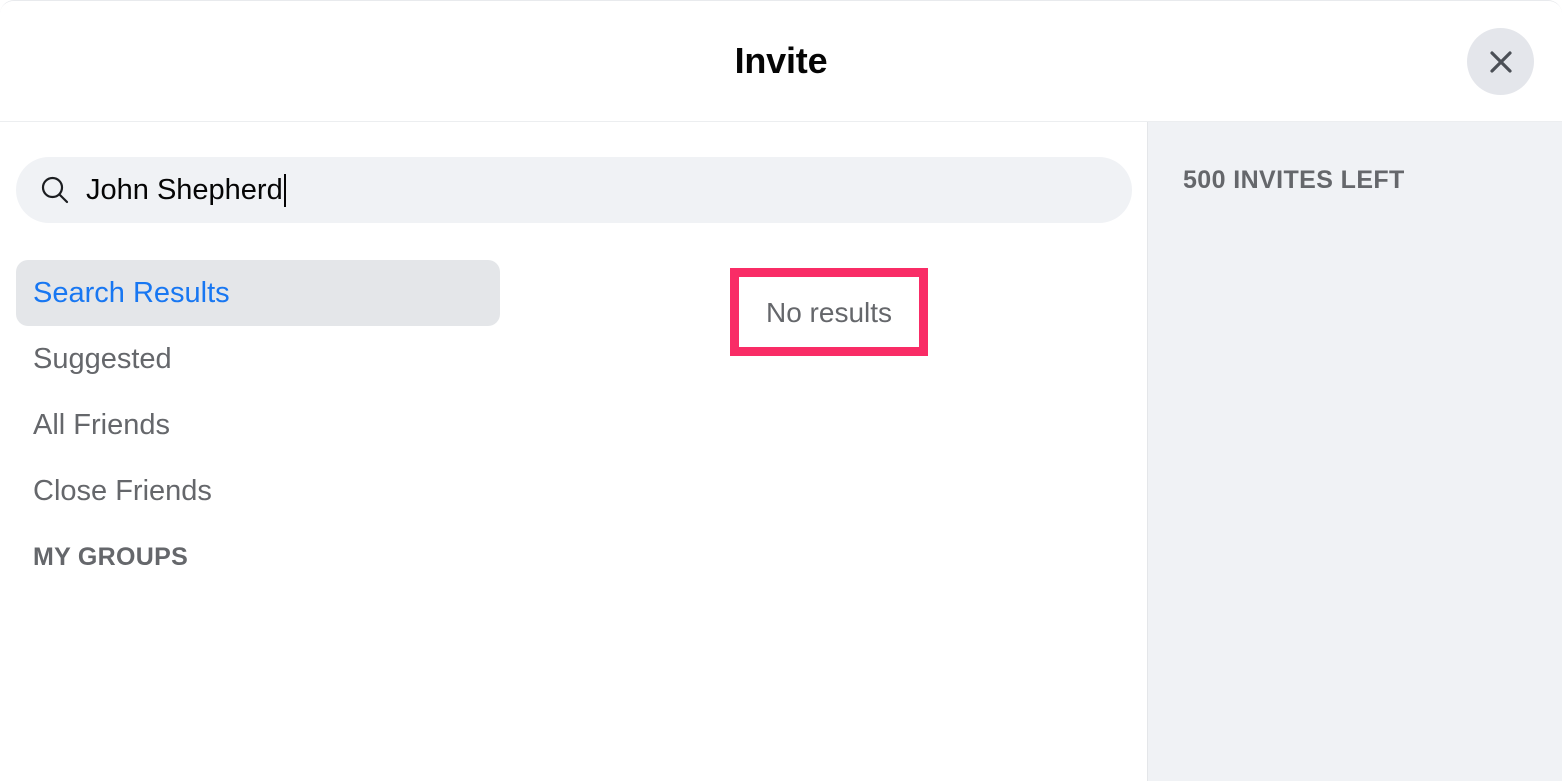  I want to click on invites-left-counter: 500 INVITES LEFT, so click(1294, 180).